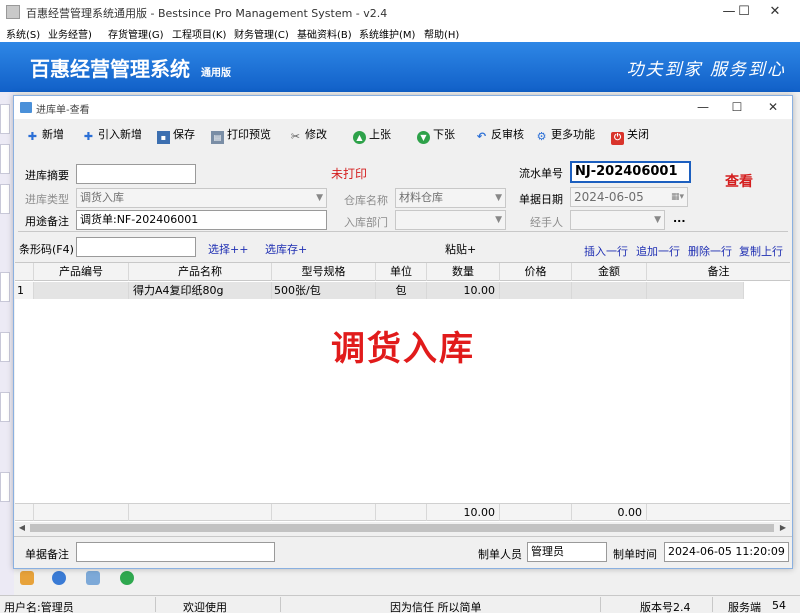 This screenshot has height=613, width=800. I want to click on col-header-amount: 金额, so click(609, 272).